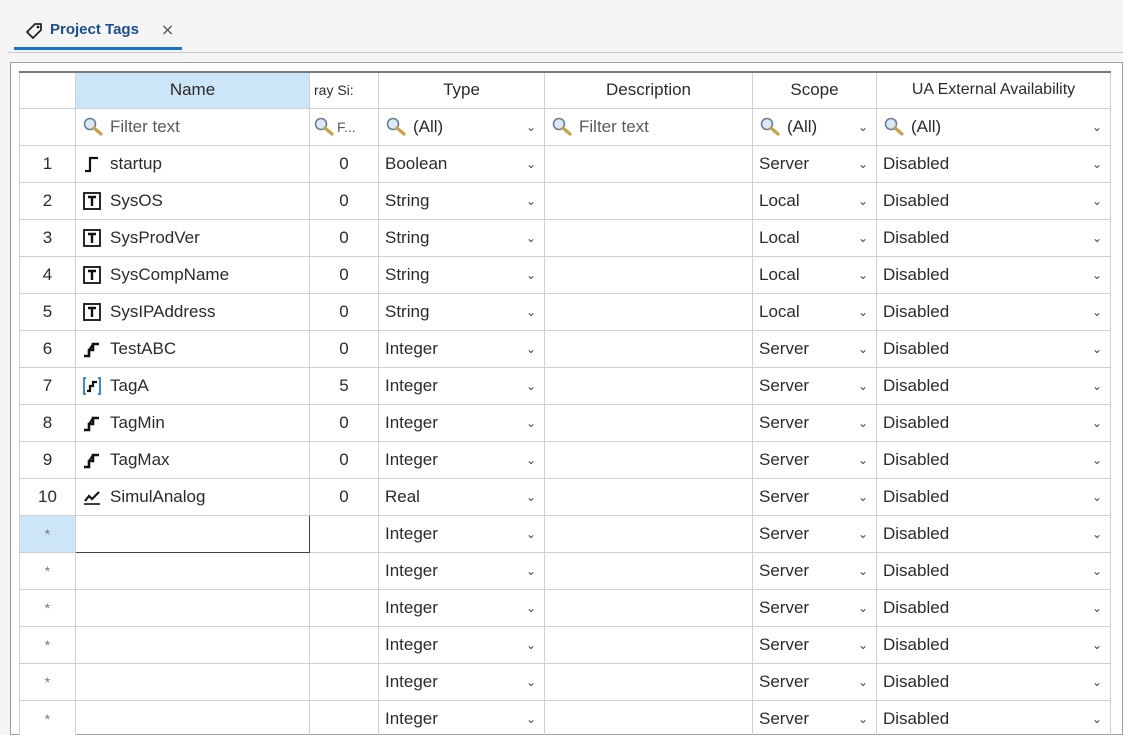  I want to click on row-number: 10, so click(47, 496).